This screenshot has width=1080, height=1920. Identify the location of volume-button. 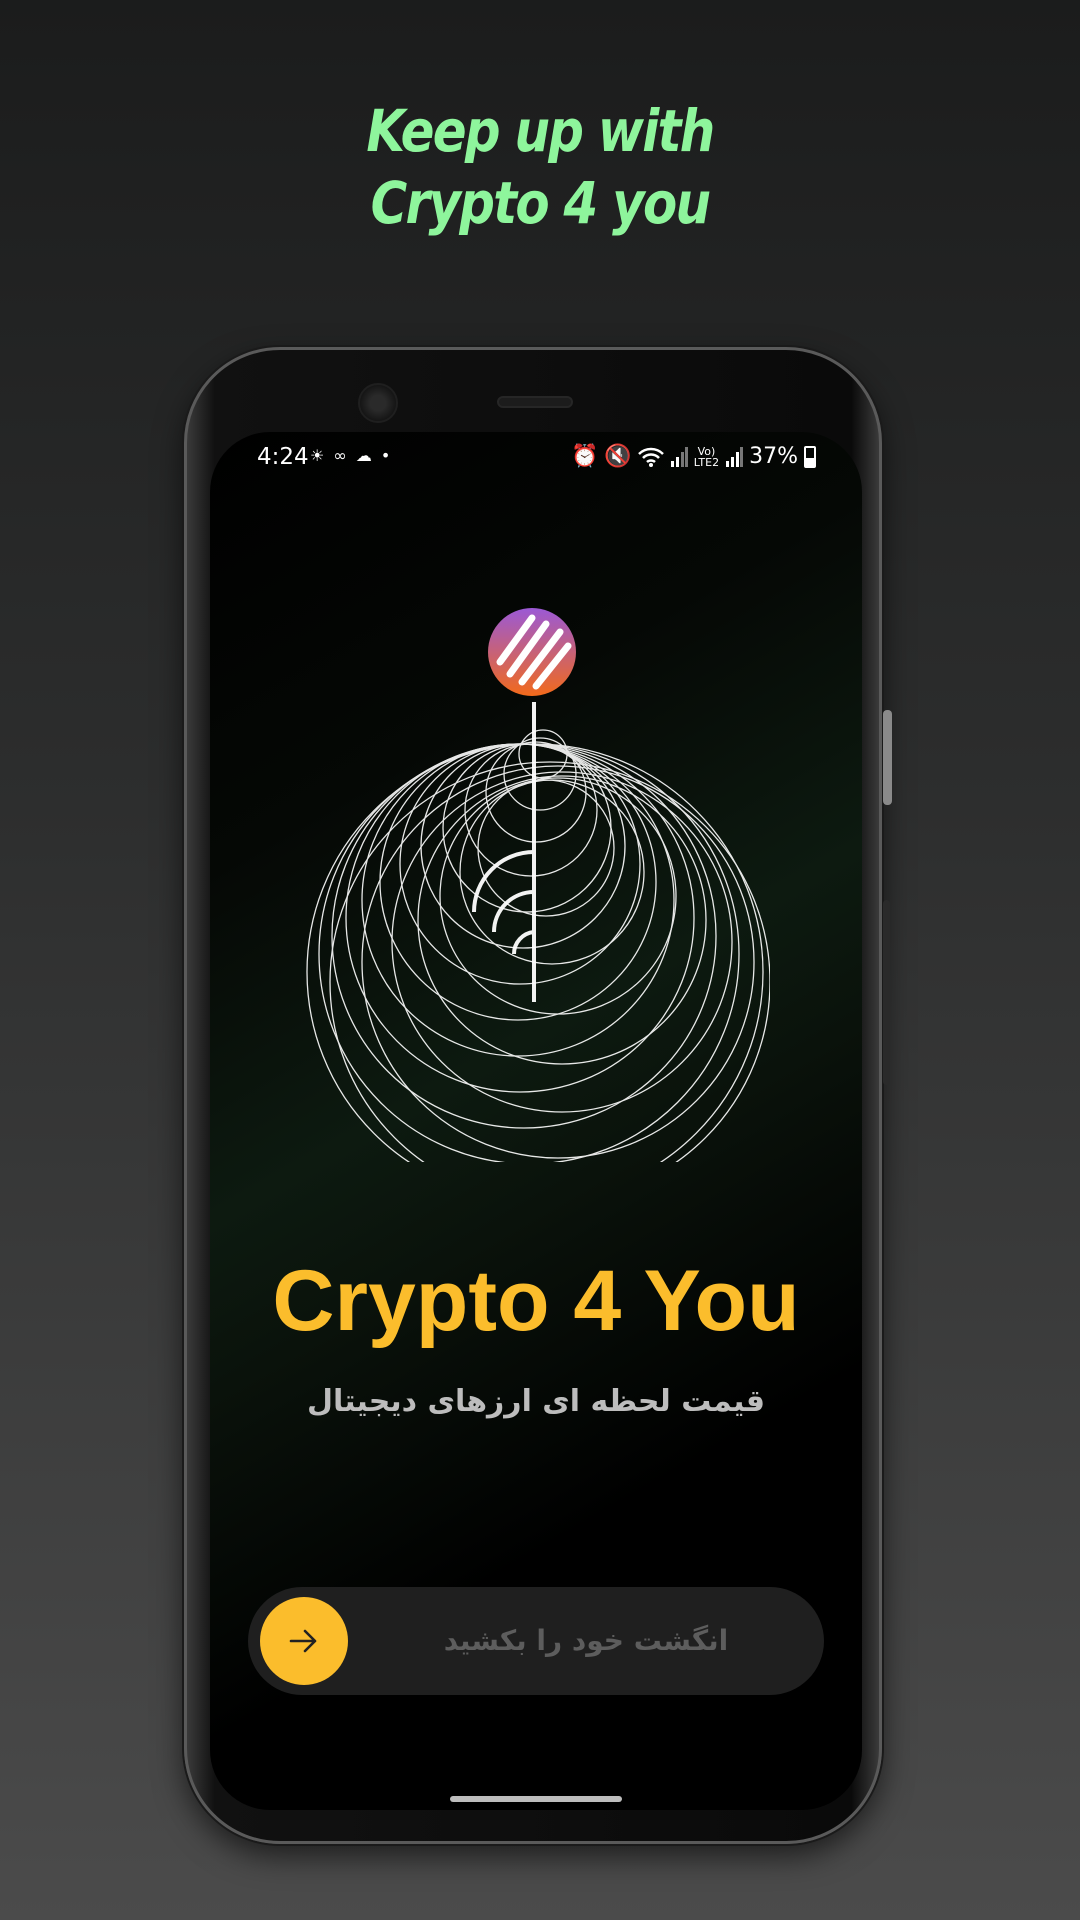
(886, 992).